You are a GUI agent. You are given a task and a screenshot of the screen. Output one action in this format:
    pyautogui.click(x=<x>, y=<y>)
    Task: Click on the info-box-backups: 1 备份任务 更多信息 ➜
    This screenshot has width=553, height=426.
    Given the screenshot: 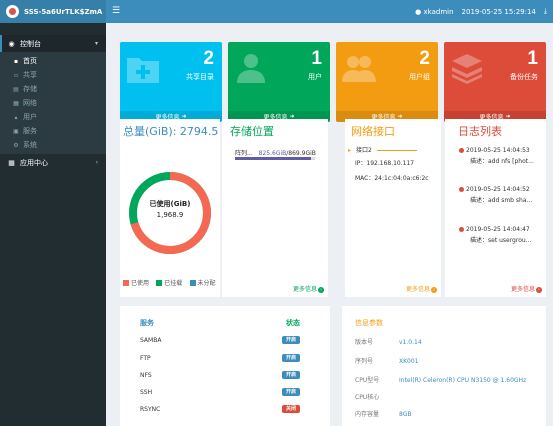 What is the action you would take?
    pyautogui.click(x=495, y=82)
    